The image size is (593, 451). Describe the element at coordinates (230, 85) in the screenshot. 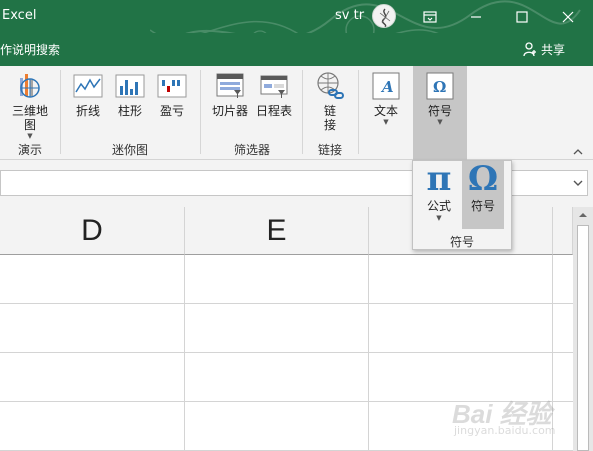

I see `slicer-icon` at that location.